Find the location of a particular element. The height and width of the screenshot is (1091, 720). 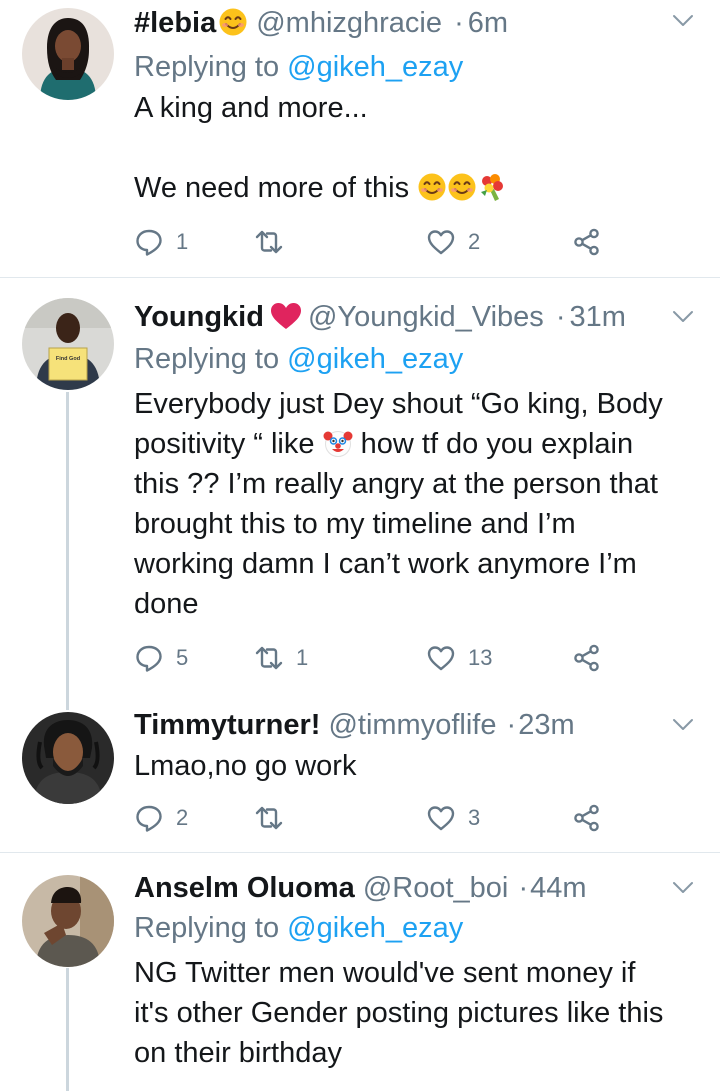

reply-button: 5 is located at coordinates (161, 658).